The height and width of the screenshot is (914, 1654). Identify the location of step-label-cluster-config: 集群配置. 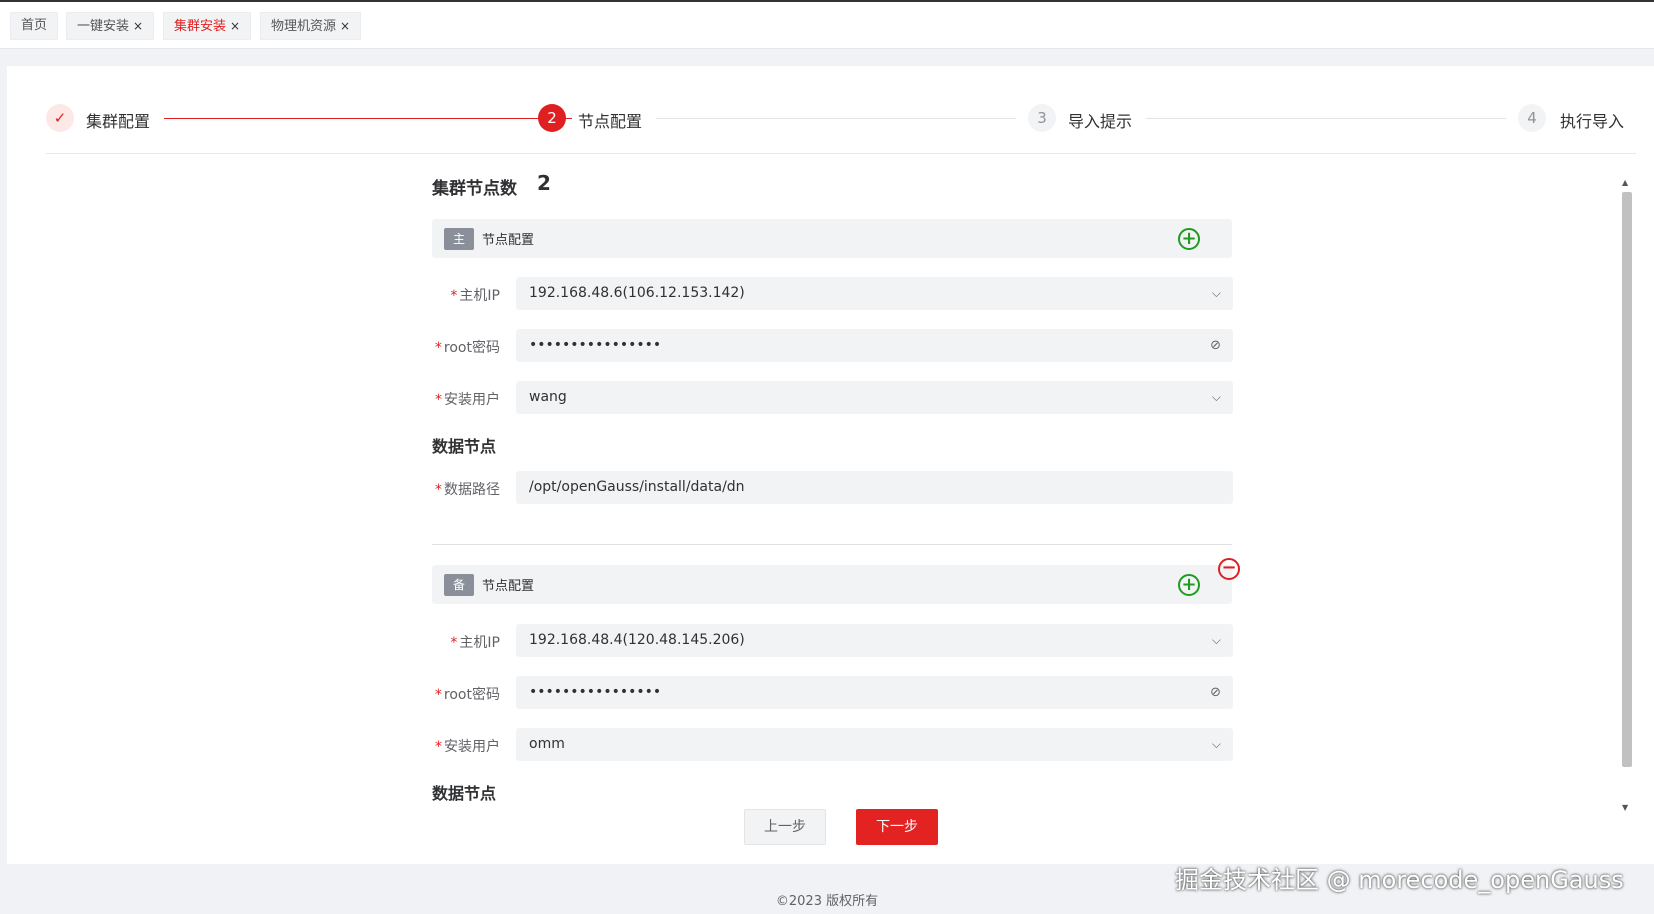
(118, 121).